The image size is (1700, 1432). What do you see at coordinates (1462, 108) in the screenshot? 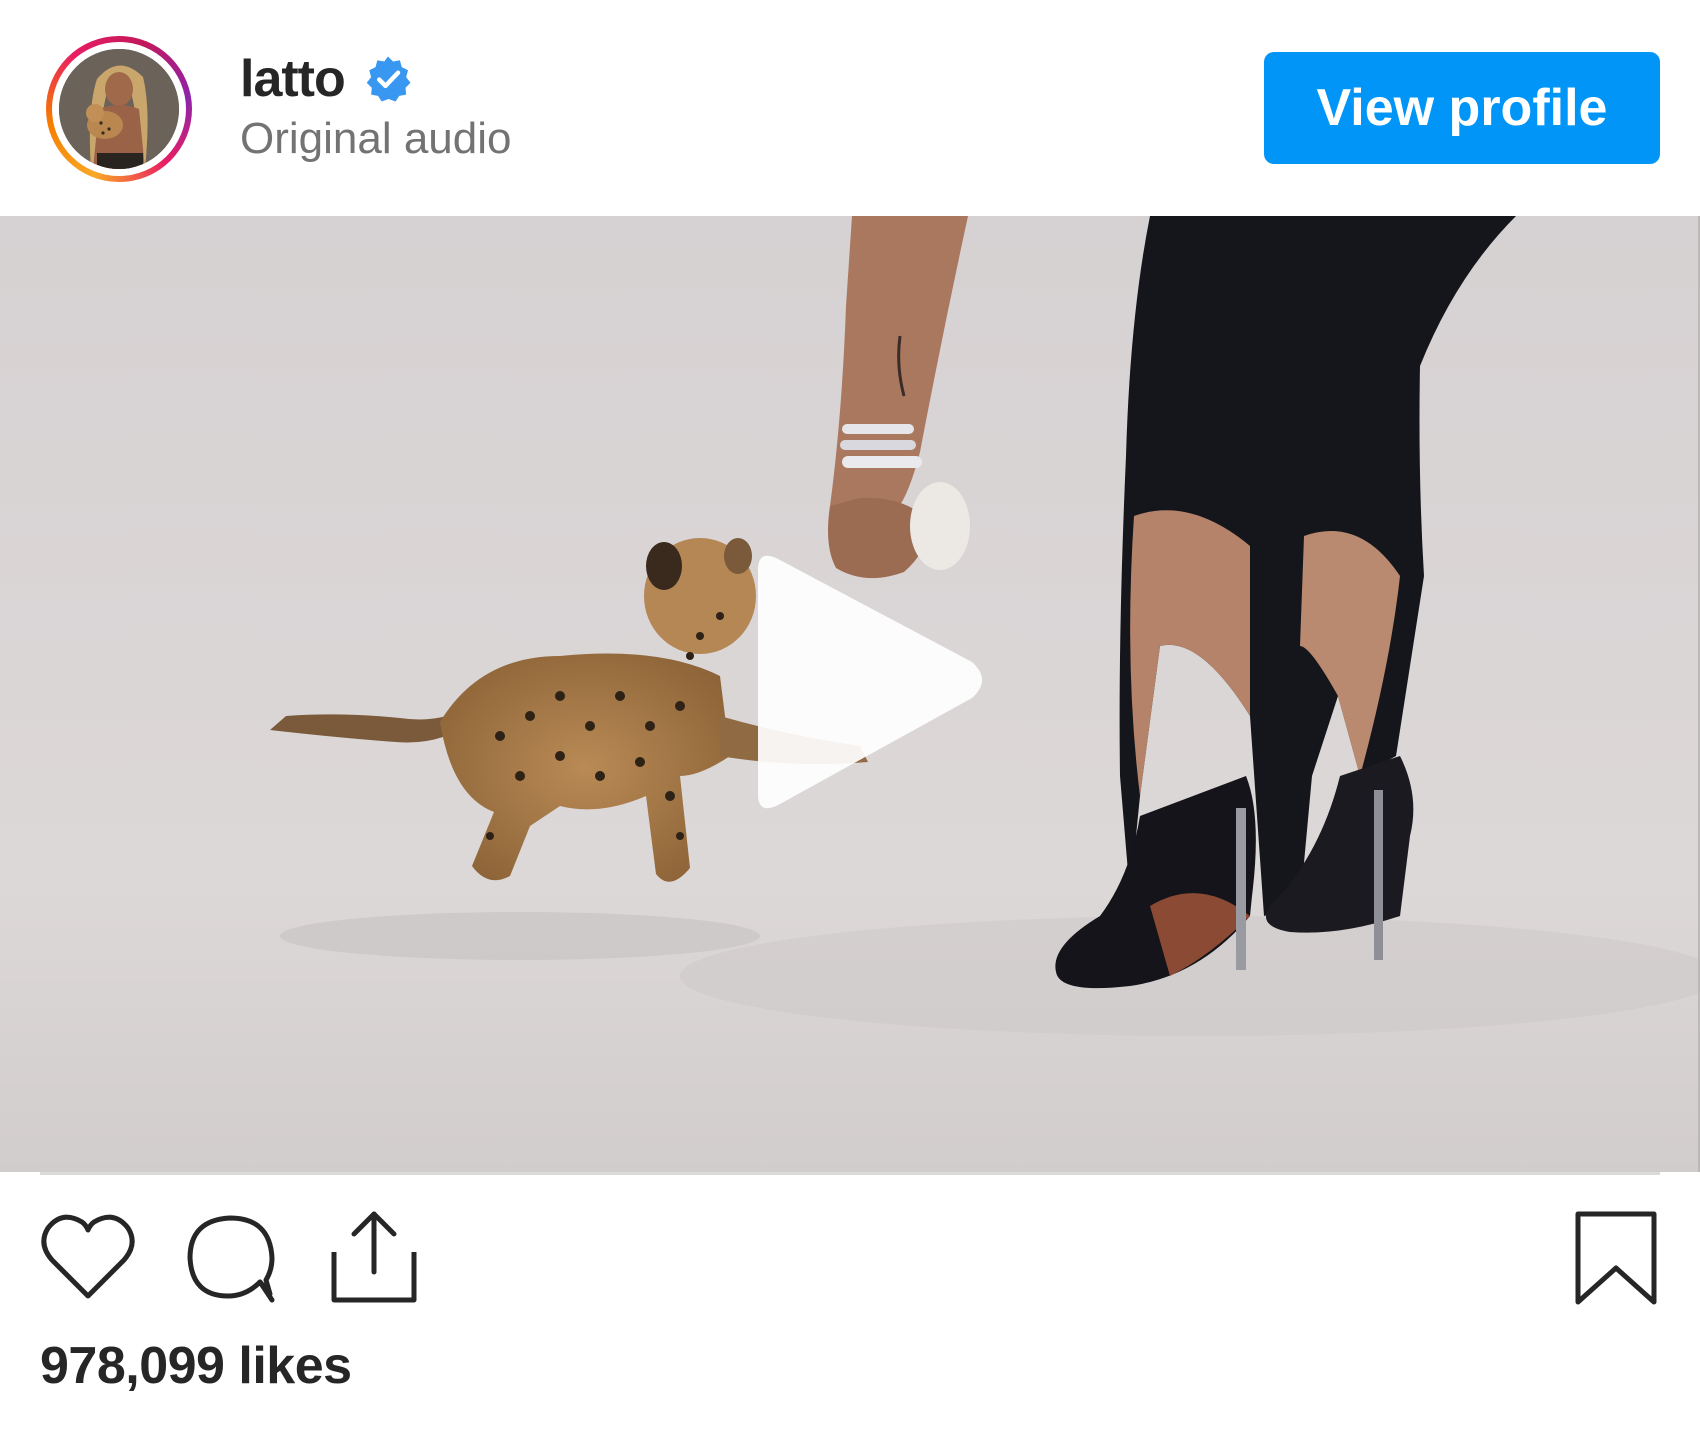
I see `view-profile-button: View profile` at bounding box center [1462, 108].